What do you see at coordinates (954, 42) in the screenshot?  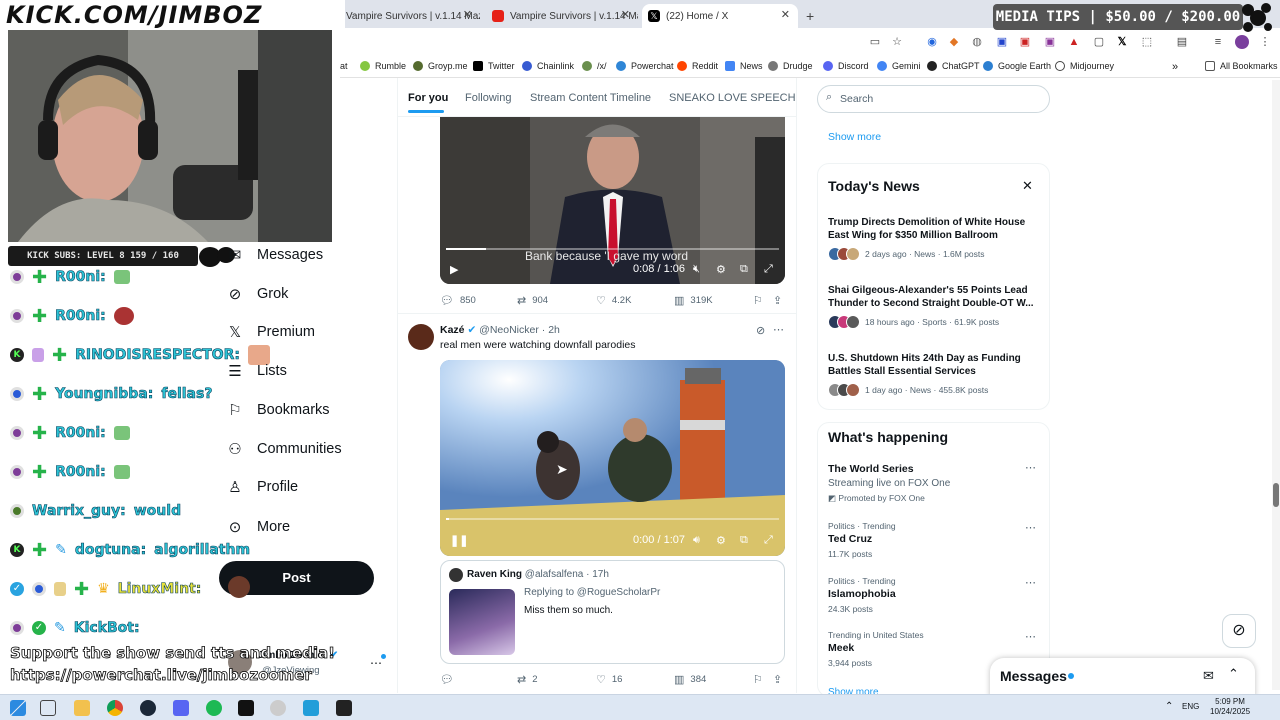 I see `extension-icon: ◆` at bounding box center [954, 42].